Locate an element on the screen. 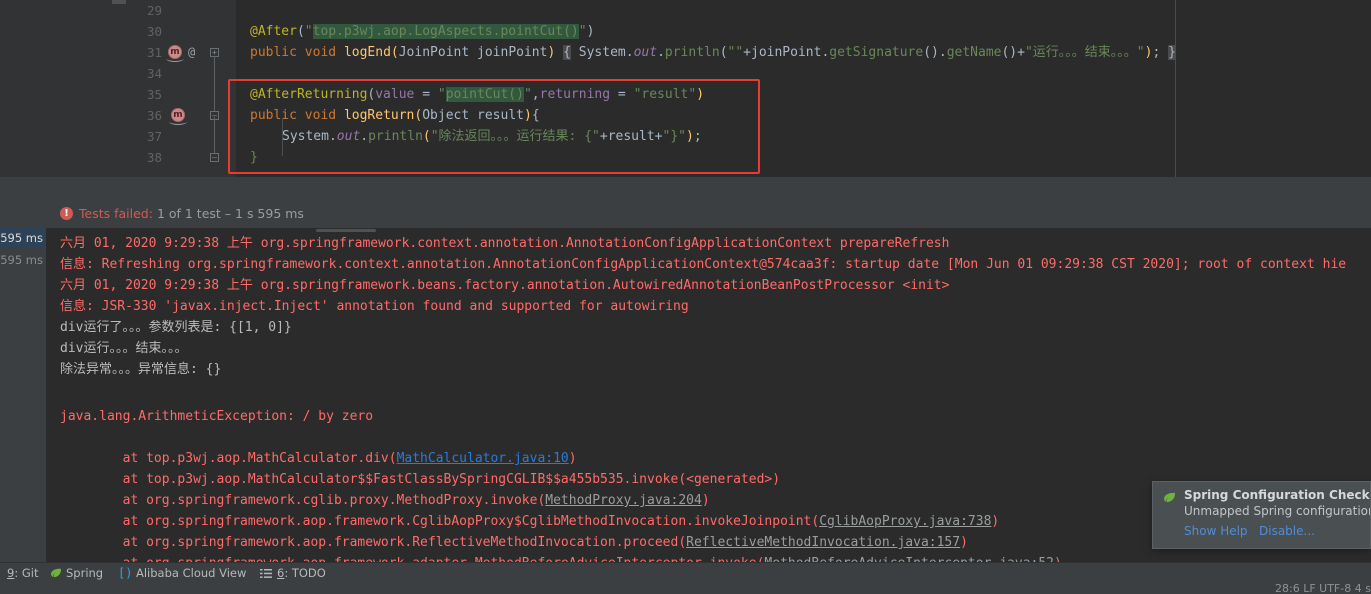 This screenshot has height=594, width=1371. notification-title: Spring Configuration Check is located at coordinates (1277, 495).